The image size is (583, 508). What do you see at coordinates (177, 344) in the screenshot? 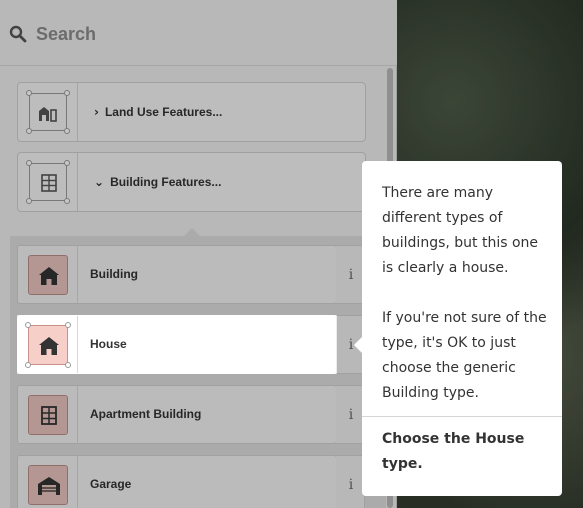
I see `preset-item-house: House` at bounding box center [177, 344].